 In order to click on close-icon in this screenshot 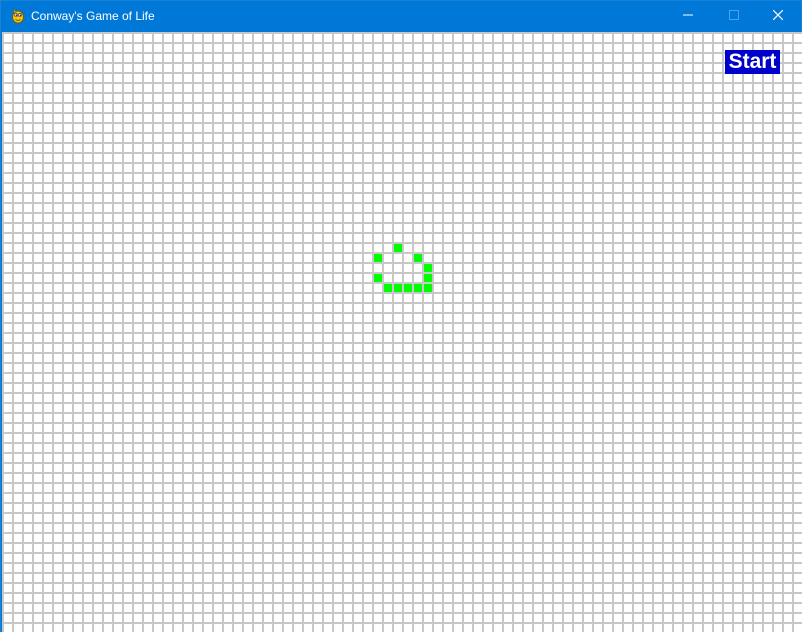, I will do `click(778, 16)`.